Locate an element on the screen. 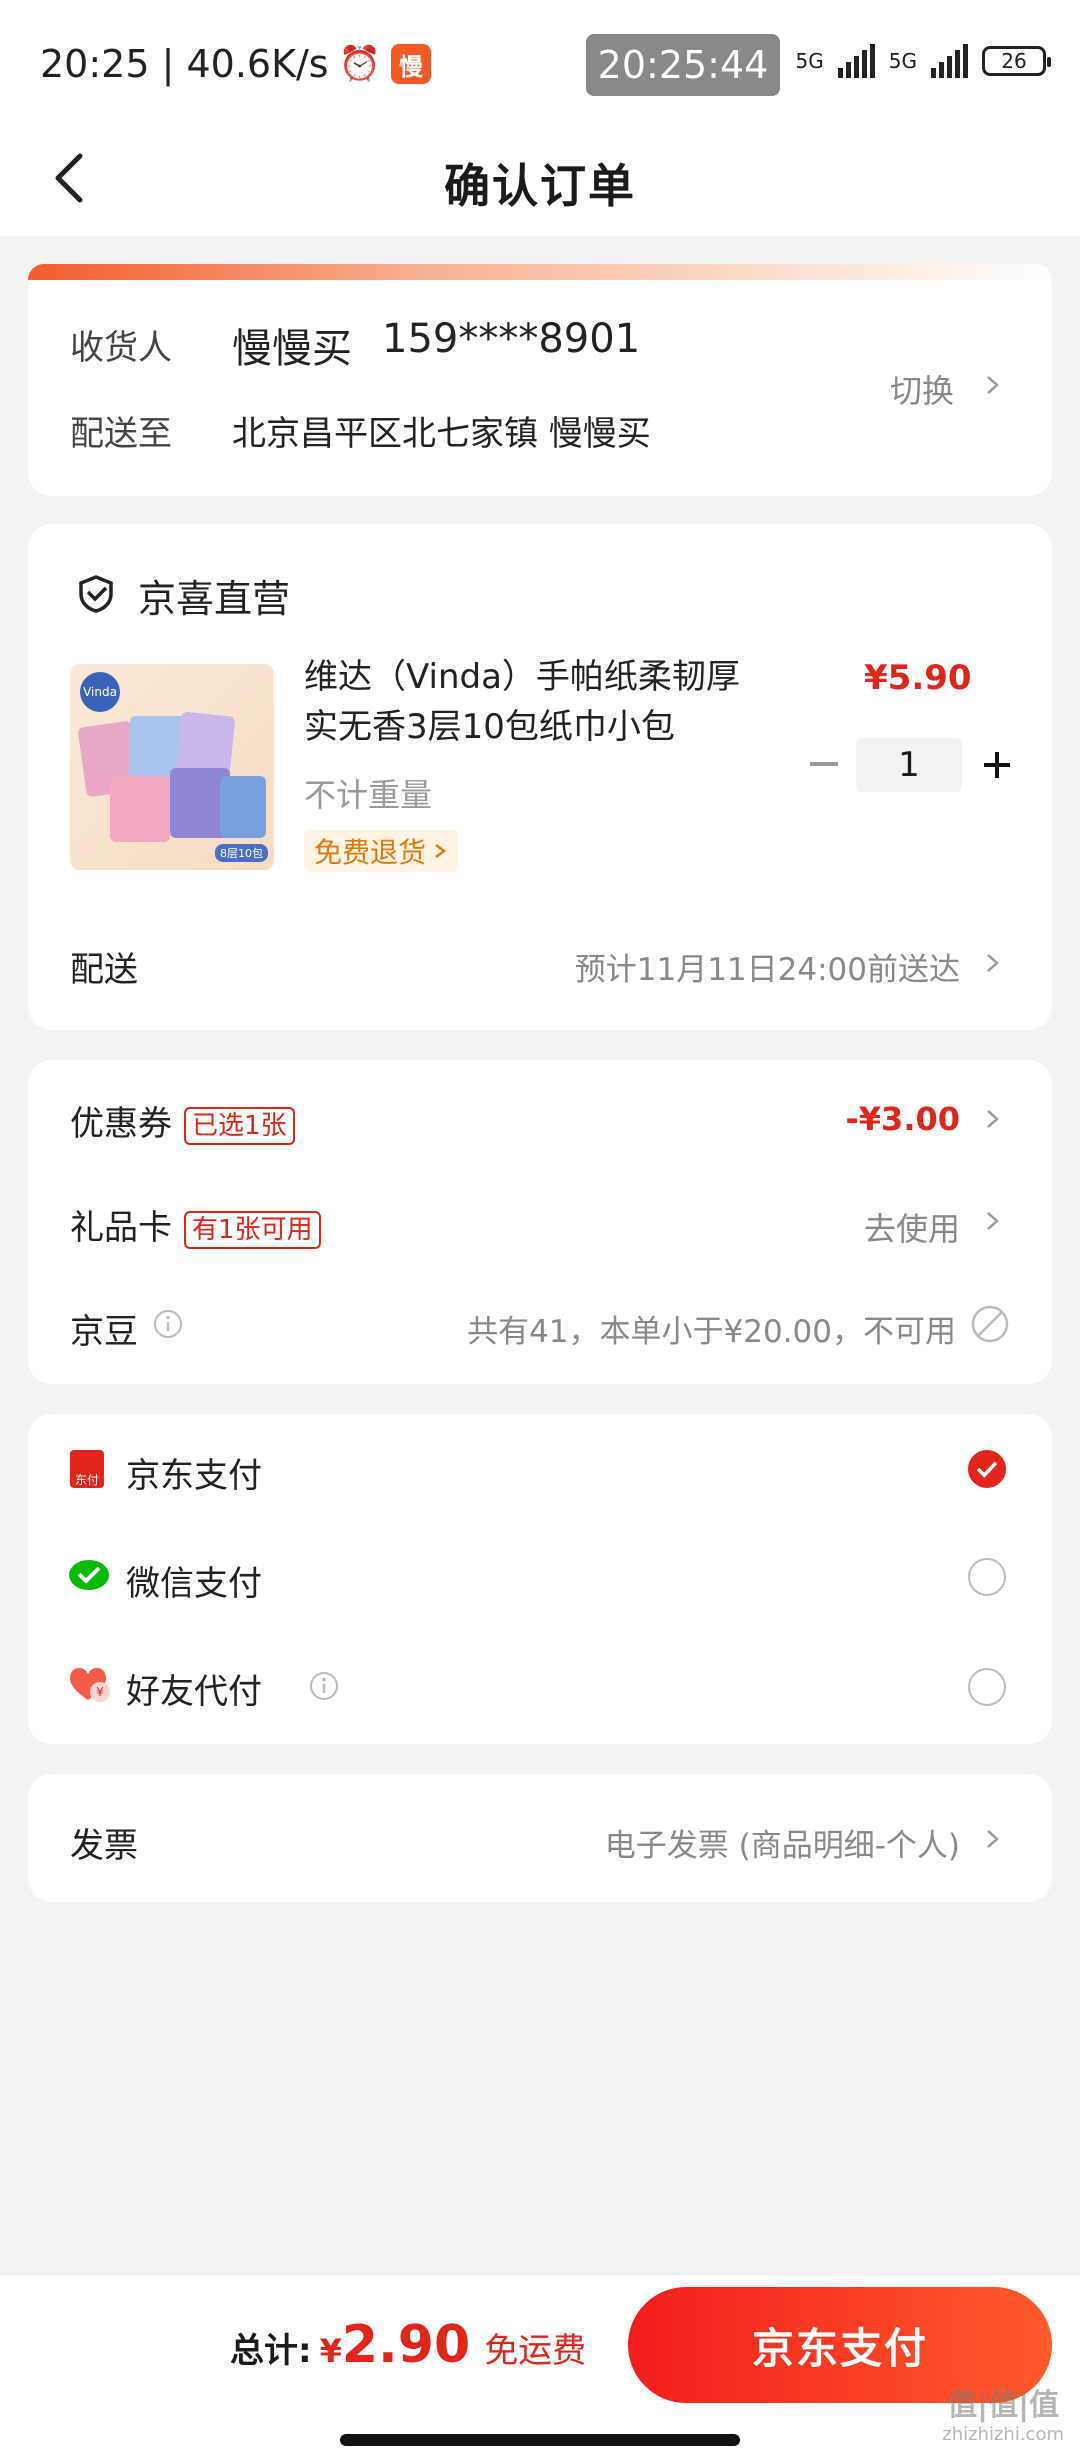  product-title: 维达（Vinda）手帕纸柔韧厚 实无香3层10包纸巾小包 is located at coordinates (522, 702).